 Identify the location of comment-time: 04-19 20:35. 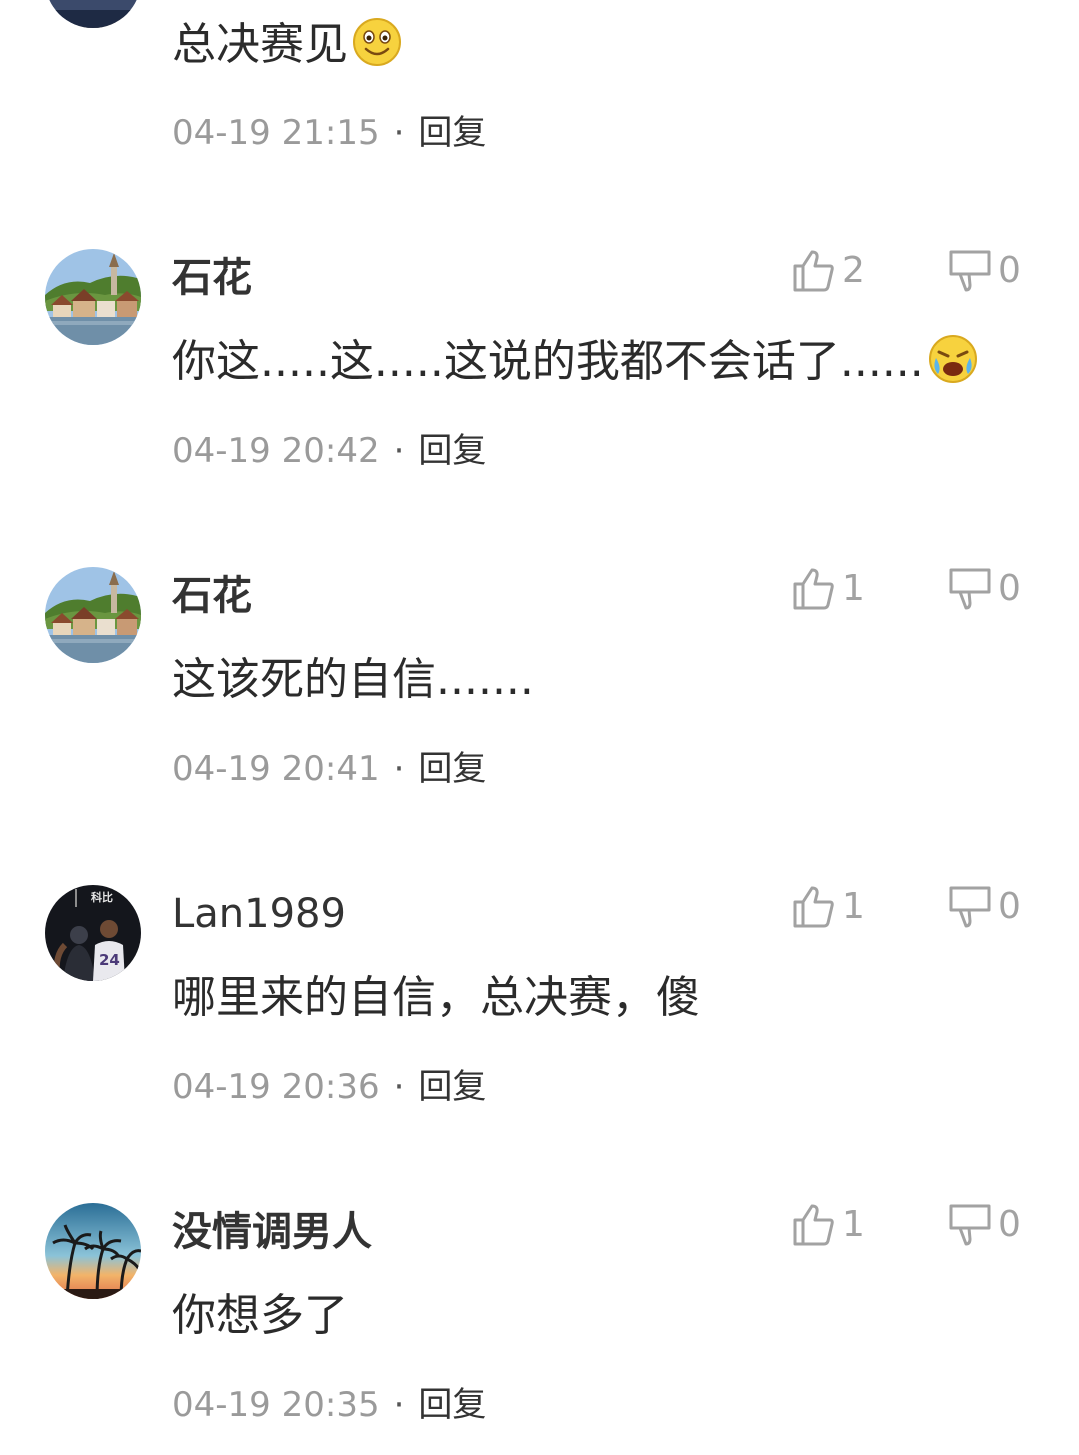
(276, 1405).